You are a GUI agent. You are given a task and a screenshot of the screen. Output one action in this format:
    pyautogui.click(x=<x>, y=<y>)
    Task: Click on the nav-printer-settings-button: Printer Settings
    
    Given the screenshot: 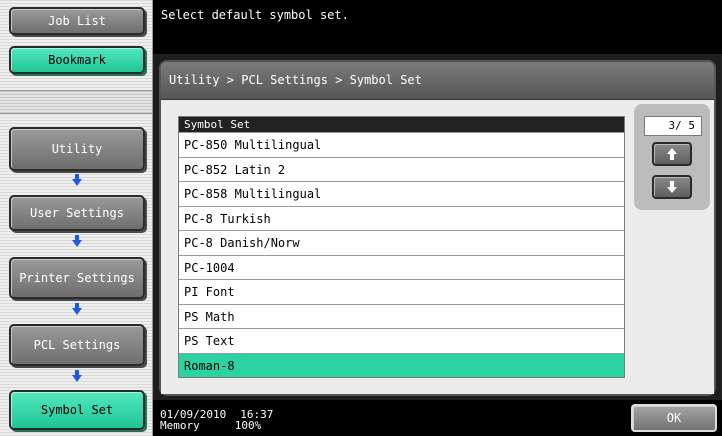 What is the action you would take?
    pyautogui.click(x=77, y=278)
    